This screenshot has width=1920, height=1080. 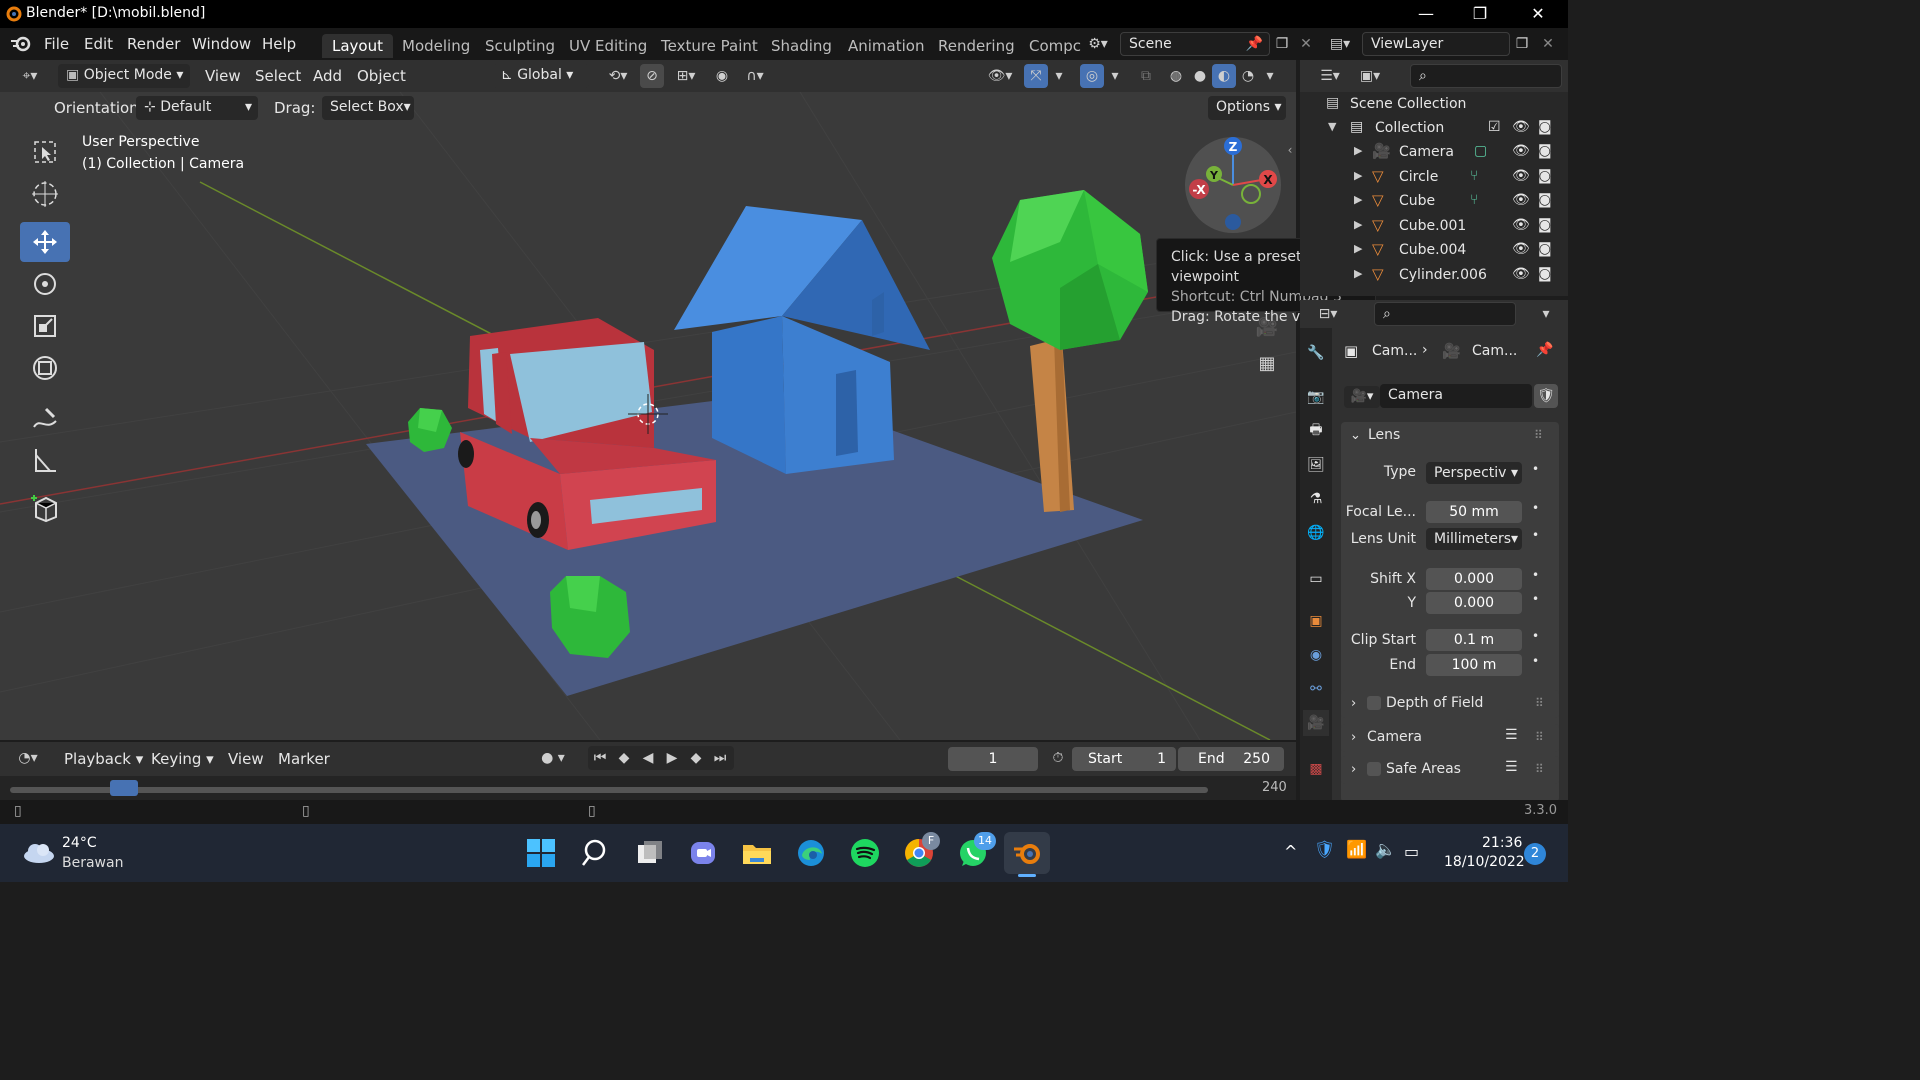 I want to click on safe-areas-panel: › Safe Areas ☰ ⠿, so click(x=1450, y=770).